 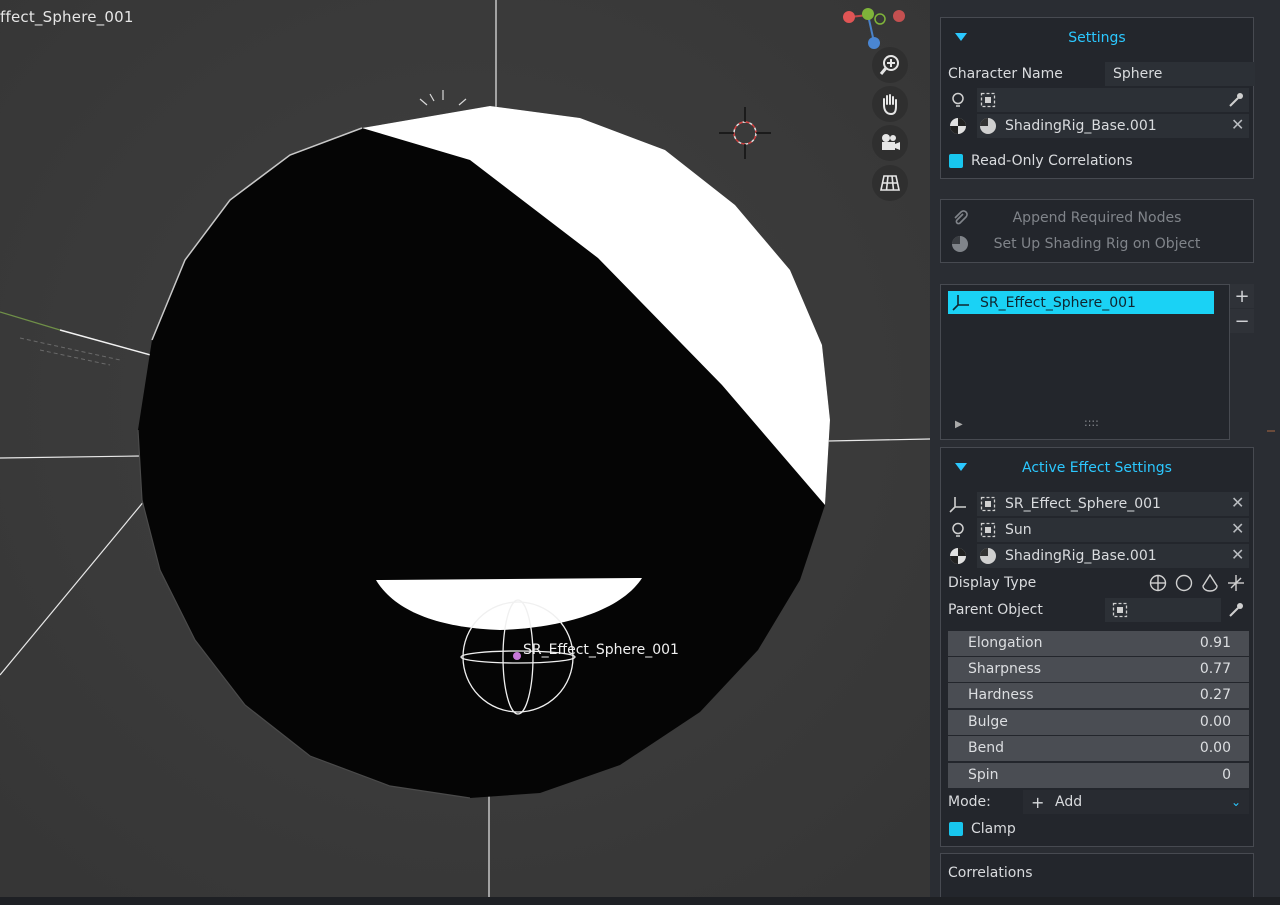 What do you see at coordinates (1113, 100) in the screenshot?
I see `light-object-field` at bounding box center [1113, 100].